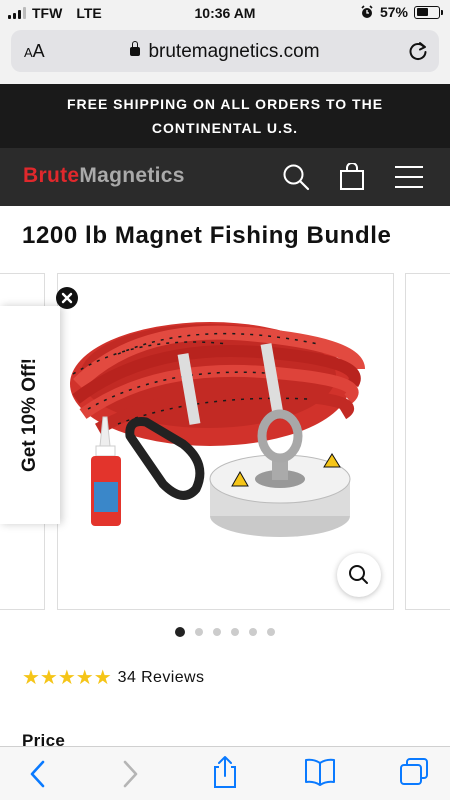 Image resolution: width=450 pixels, height=800 pixels. Describe the element at coordinates (225, 632) in the screenshot. I see `gallery-pagination` at that location.